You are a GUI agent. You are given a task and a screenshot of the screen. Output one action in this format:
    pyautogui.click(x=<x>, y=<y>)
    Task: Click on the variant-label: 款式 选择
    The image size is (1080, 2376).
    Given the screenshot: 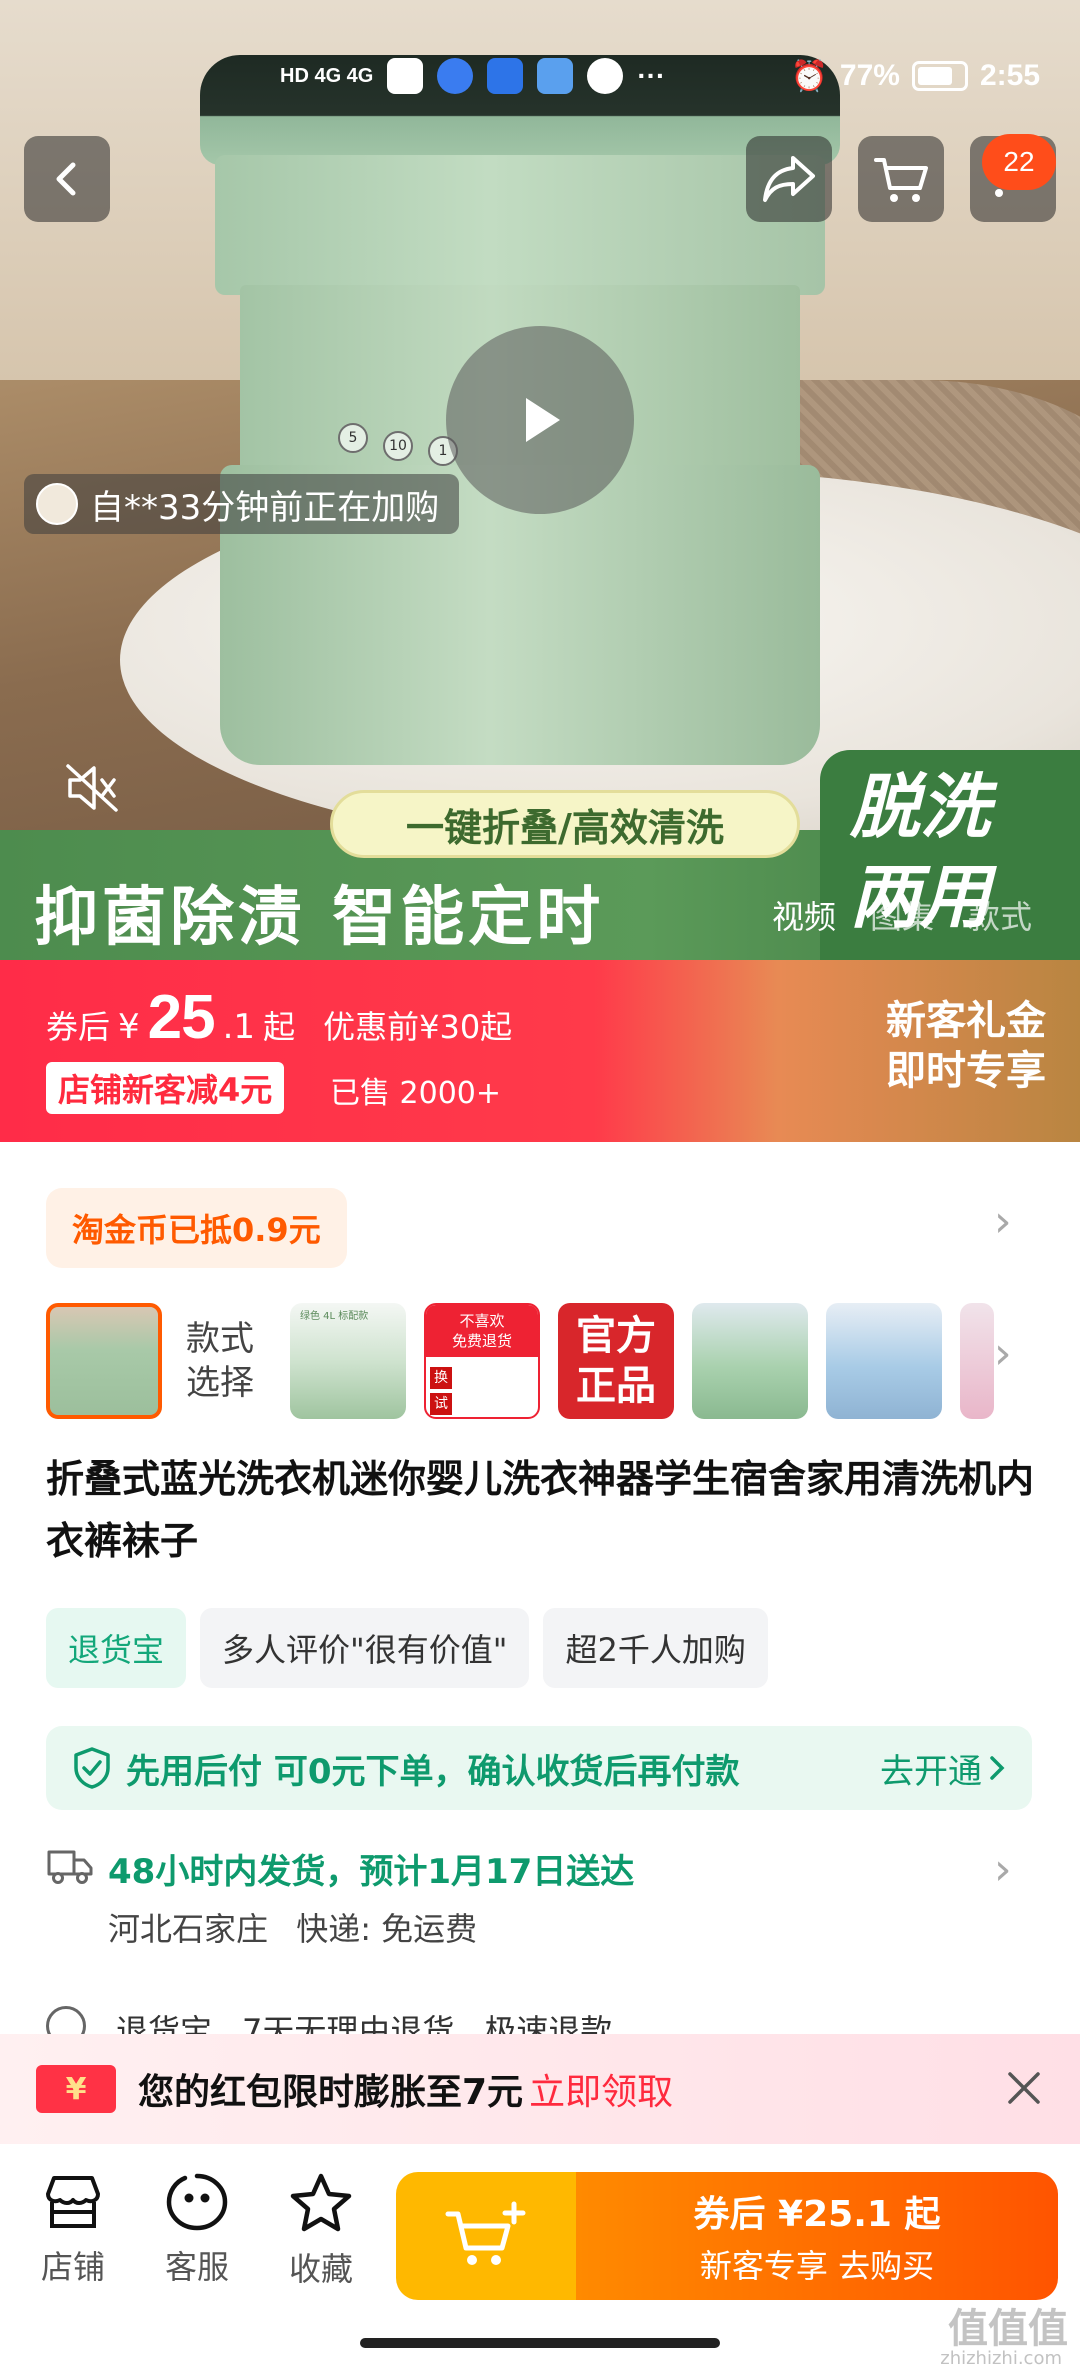 What is the action you would take?
    pyautogui.click(x=220, y=1361)
    